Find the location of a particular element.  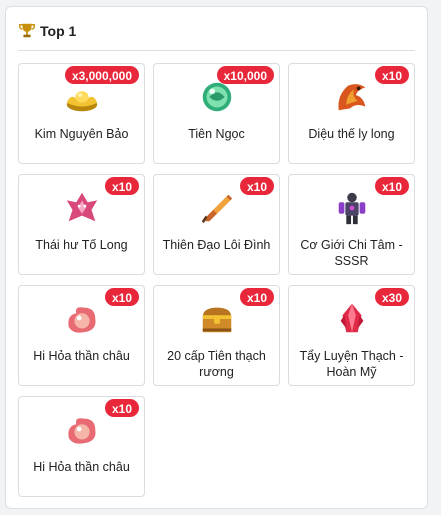

jade-orb-icon is located at coordinates (216, 97).